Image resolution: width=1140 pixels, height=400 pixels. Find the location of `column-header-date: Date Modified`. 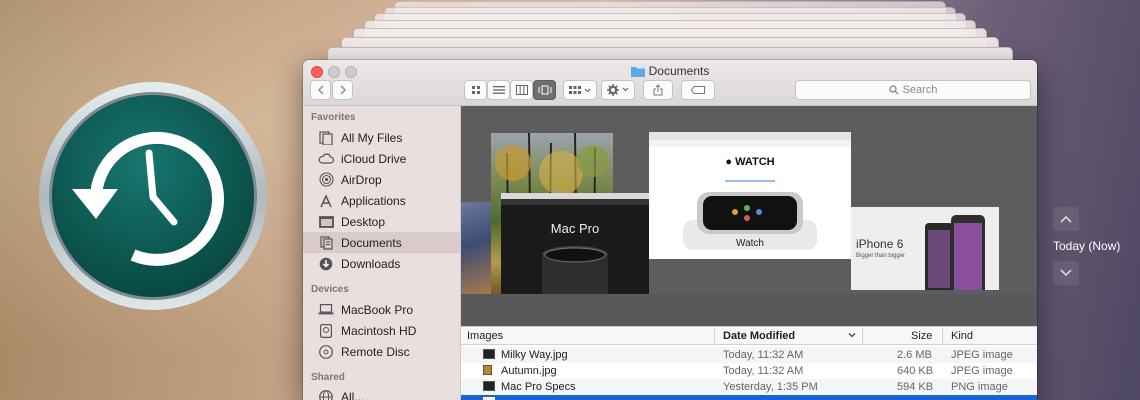

column-header-date: Date Modified is located at coordinates (759, 336).